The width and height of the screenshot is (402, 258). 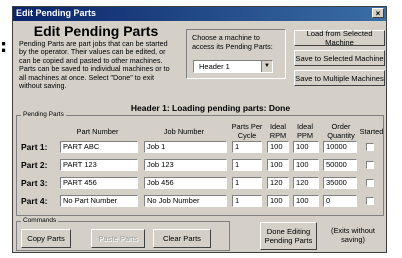 I want to click on row-1-ideal-ppm: 100, so click(x=306, y=147).